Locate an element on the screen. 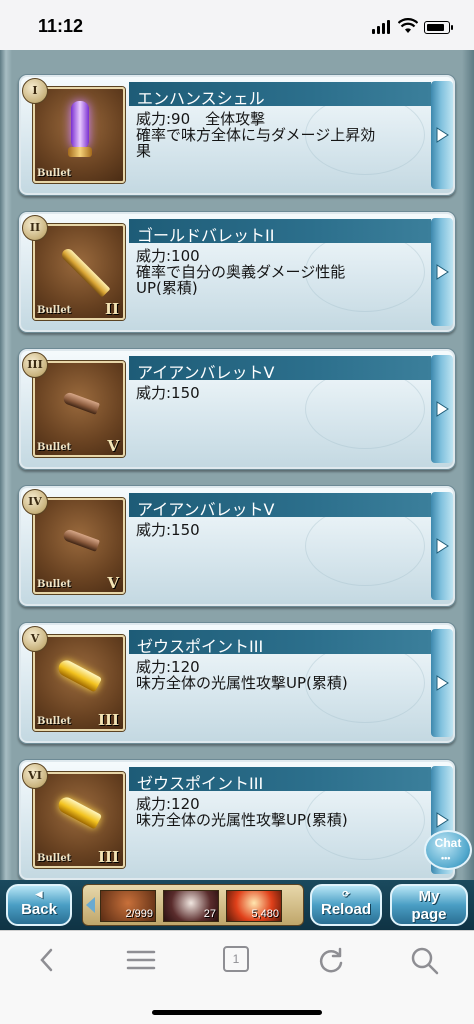 This screenshot has height=1024, width=474. reload-button: ⟳ Reload is located at coordinates (346, 905).